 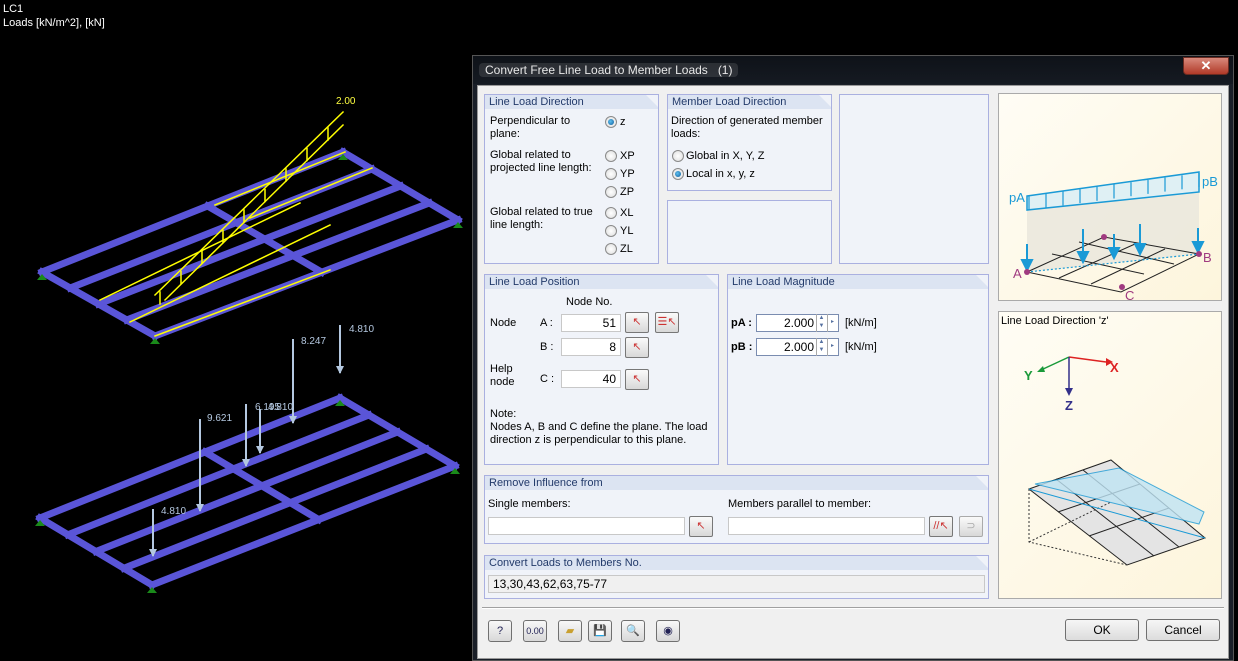 What do you see at coordinates (547, 347) in the screenshot?
I see `node-b-label: B :` at bounding box center [547, 347].